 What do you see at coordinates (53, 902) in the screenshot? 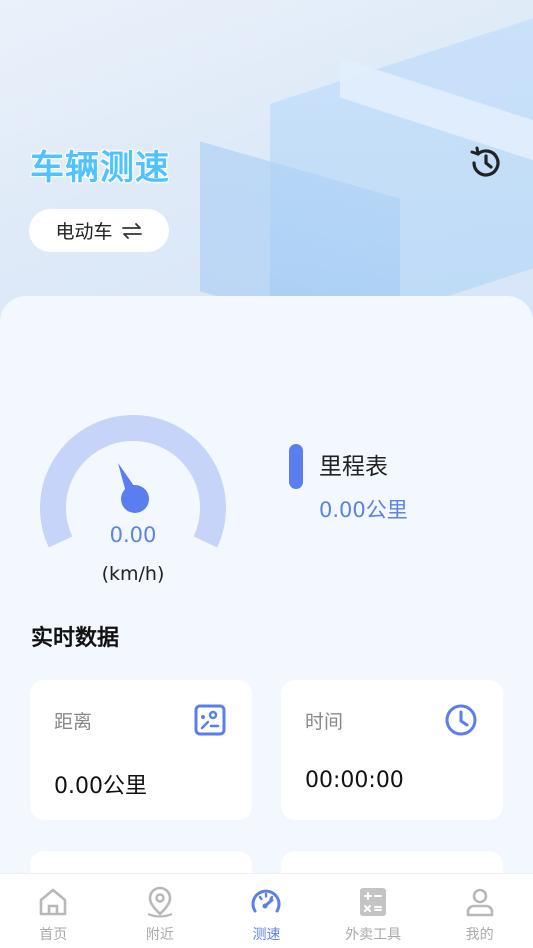
I see `home-icon` at bounding box center [53, 902].